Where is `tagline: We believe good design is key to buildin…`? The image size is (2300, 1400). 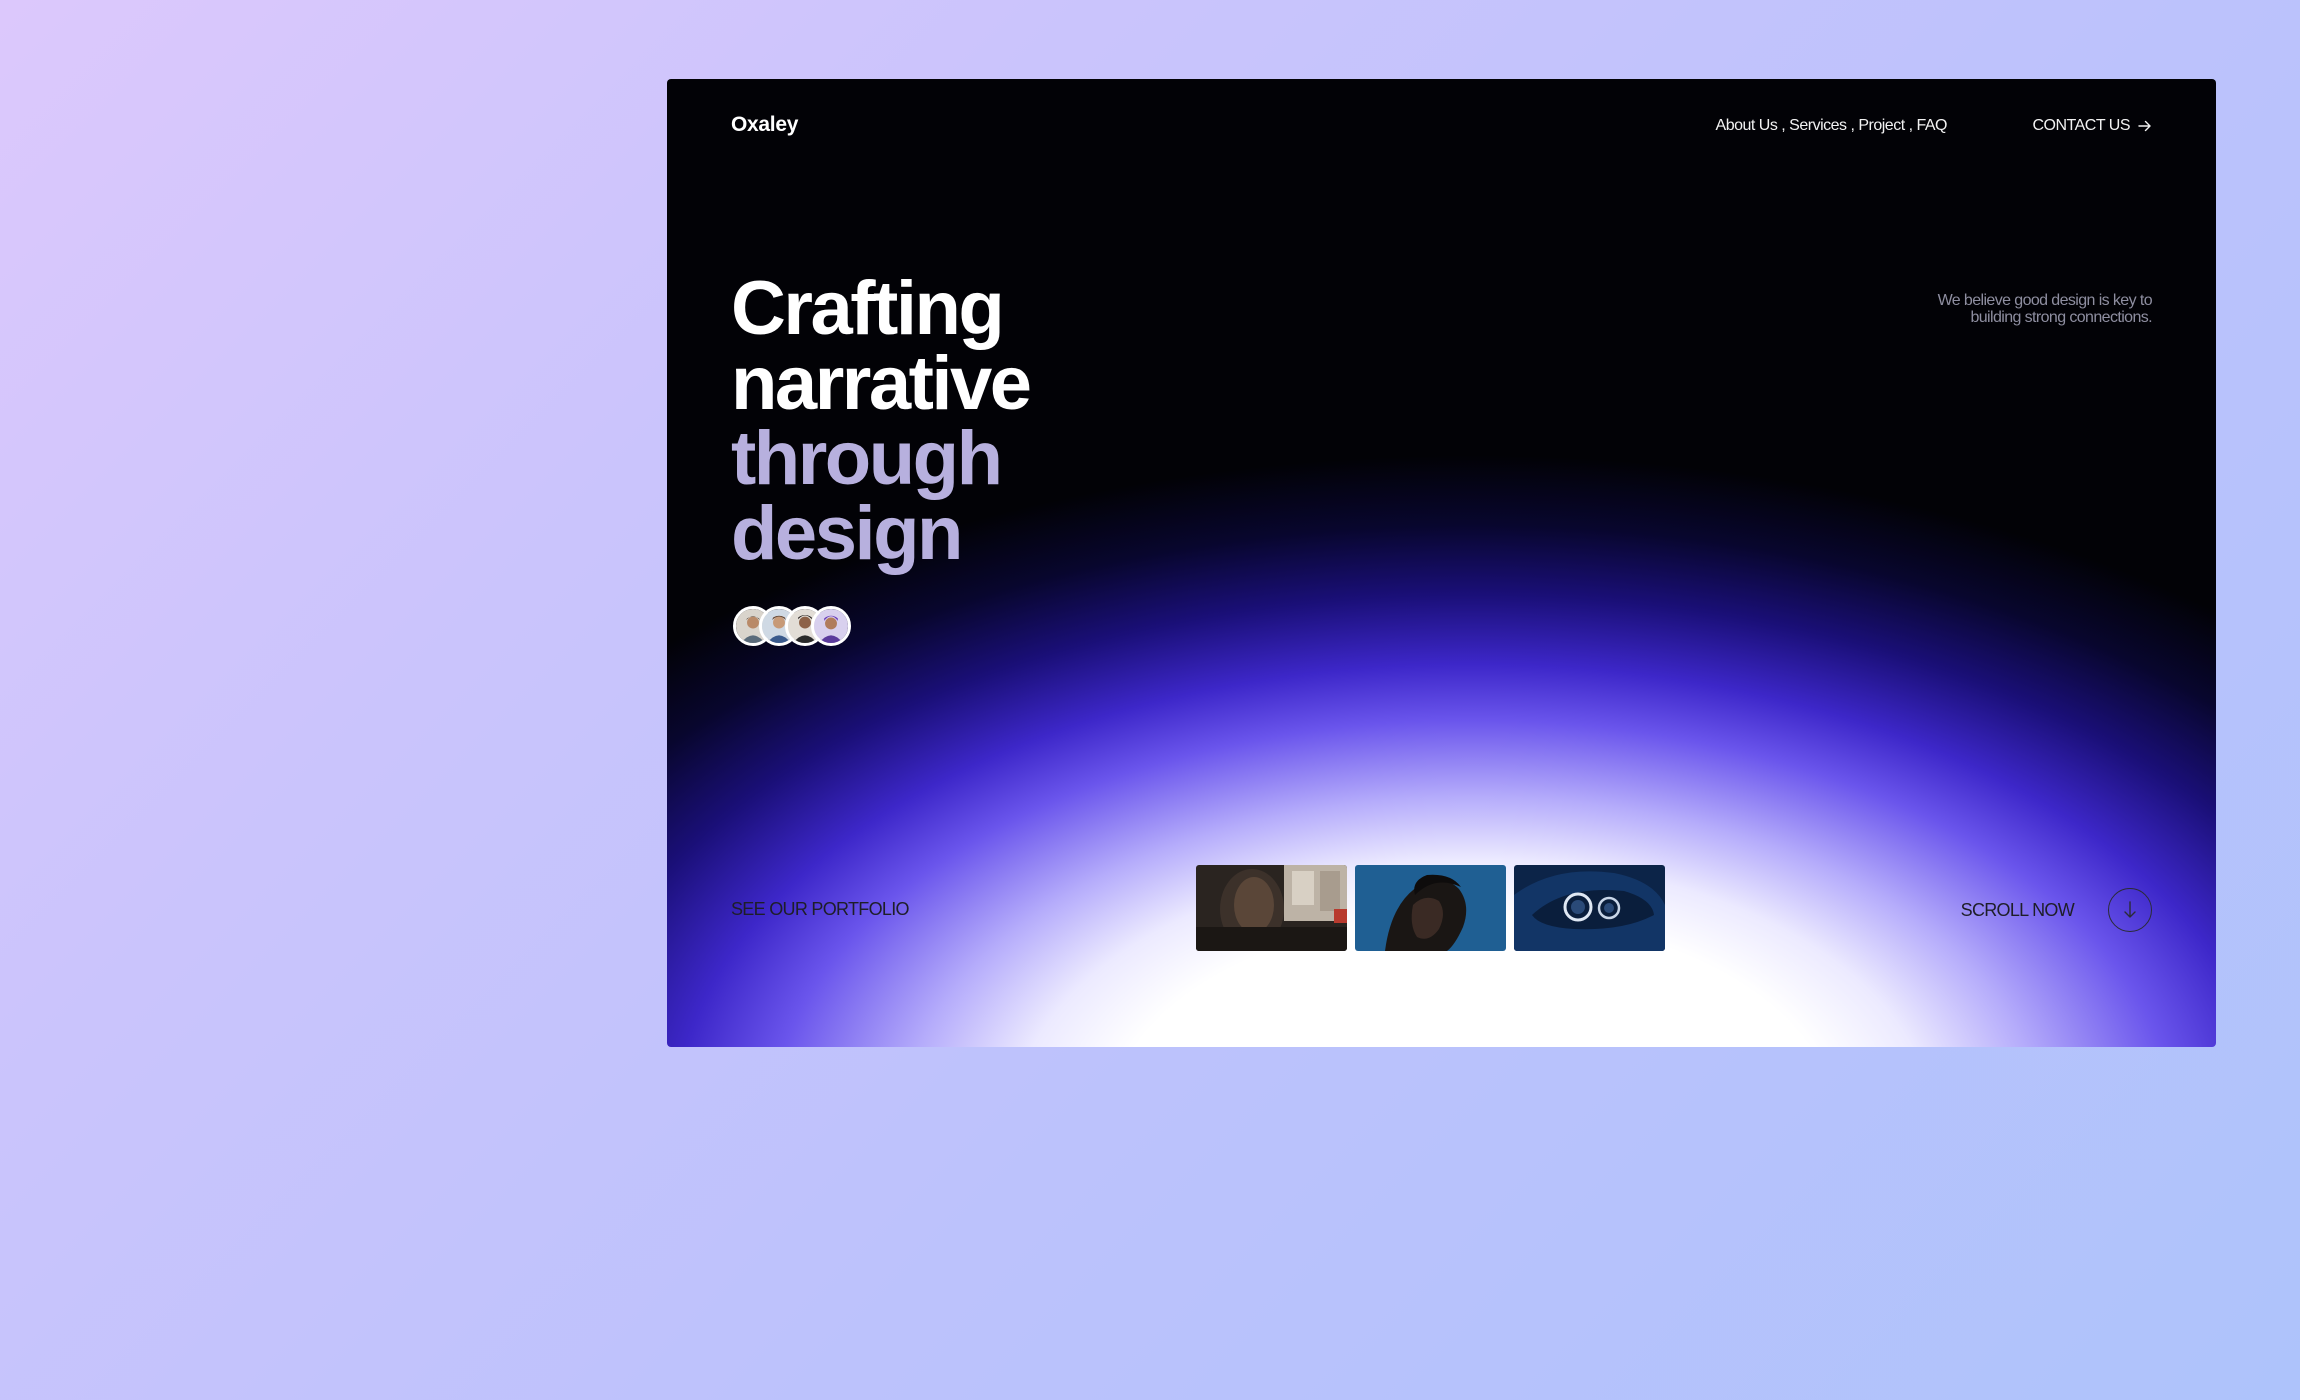
tagline: We believe good design is key to buildin… is located at coordinates (2045, 309).